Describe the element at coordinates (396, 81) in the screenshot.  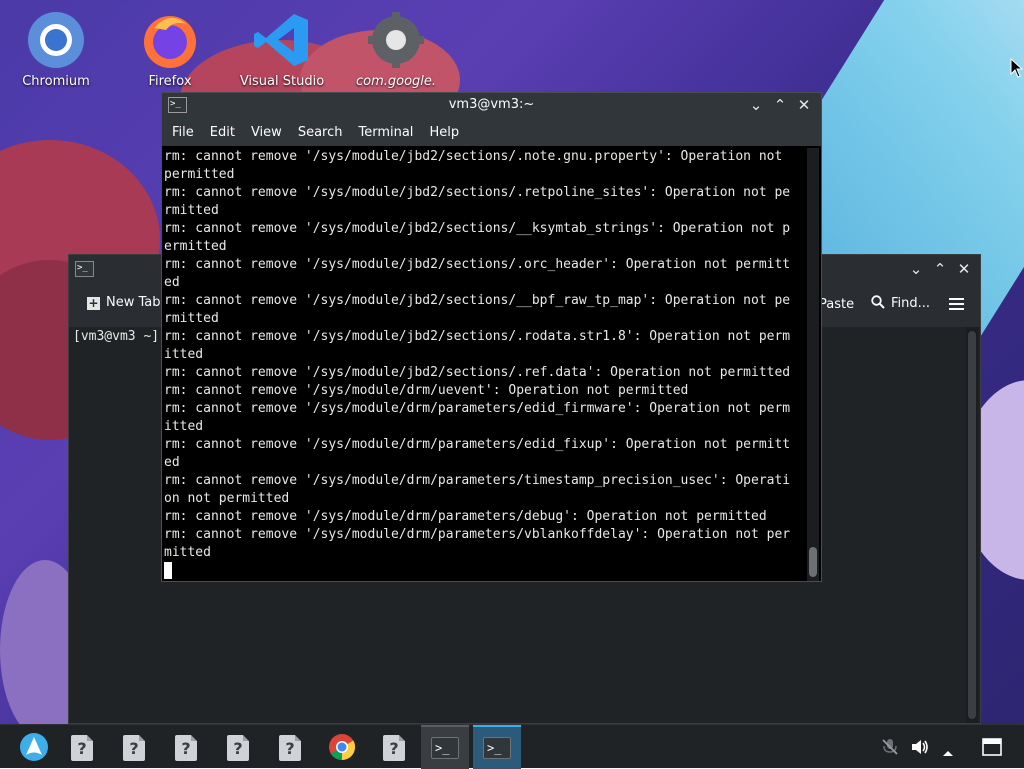
I see `desktop-icon-label: com.google.` at that location.